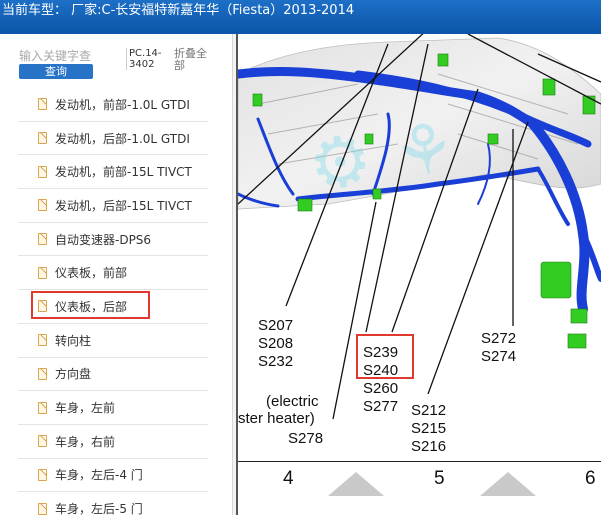 The image size is (601, 515). I want to click on tree-item-label: 车身，左后-5 门, so click(99, 508).